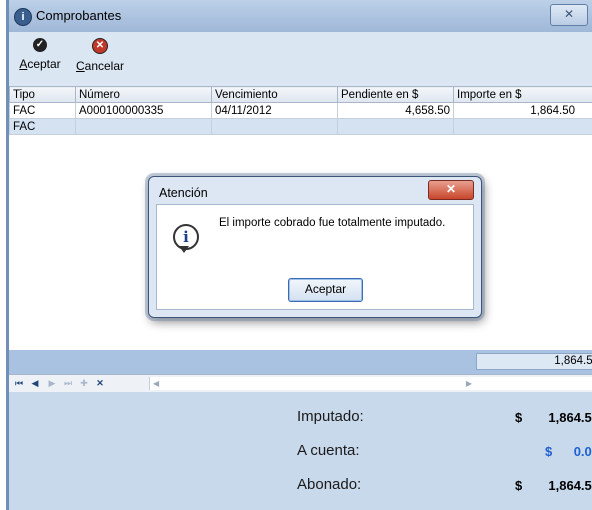  I want to click on cell-importe, so click(522, 126).